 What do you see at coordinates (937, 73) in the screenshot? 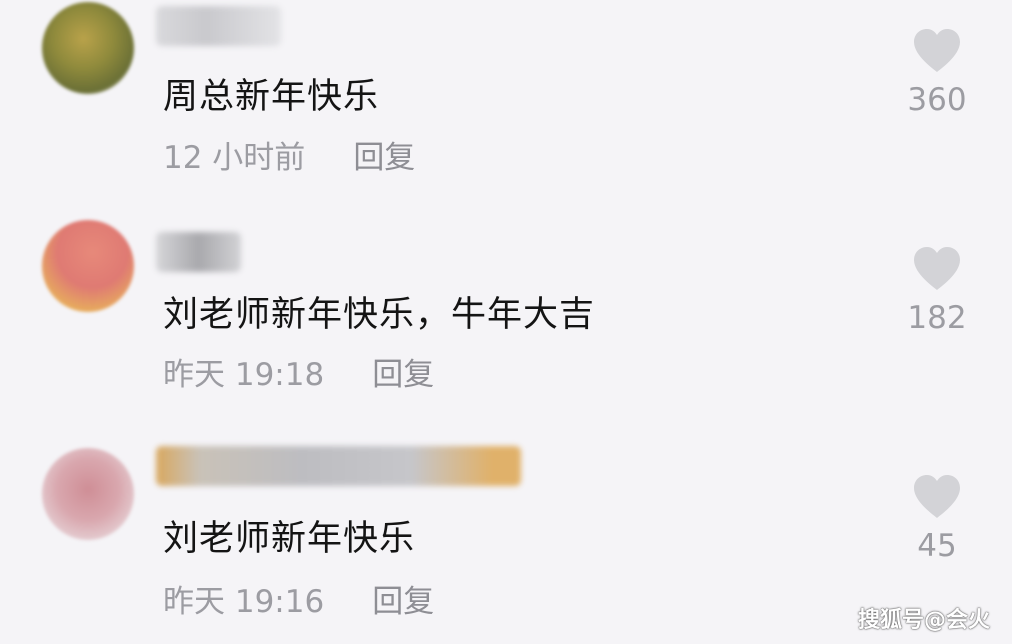
I see `like-button: 360` at bounding box center [937, 73].